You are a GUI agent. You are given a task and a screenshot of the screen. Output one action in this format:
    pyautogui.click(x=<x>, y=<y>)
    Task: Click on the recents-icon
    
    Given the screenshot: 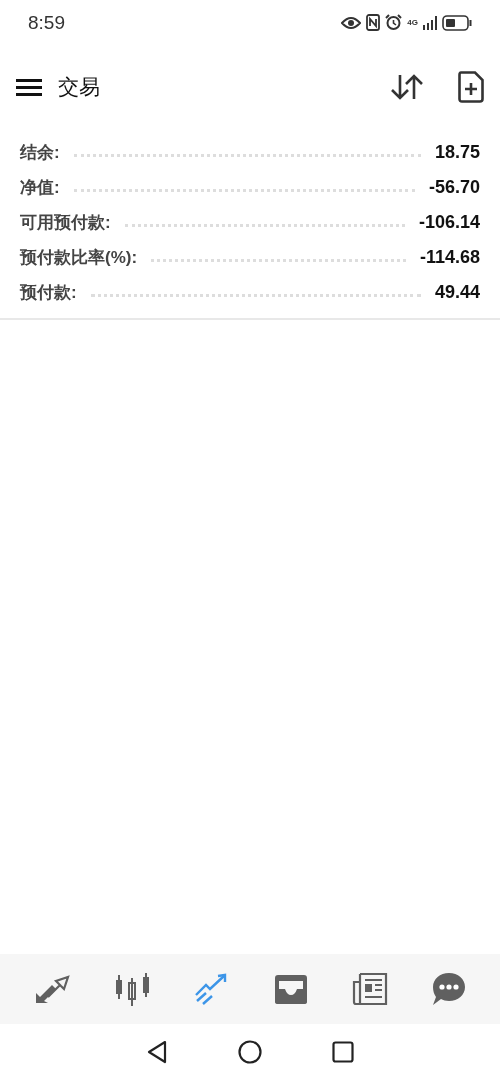 What is the action you would take?
    pyautogui.click(x=343, y=1051)
    